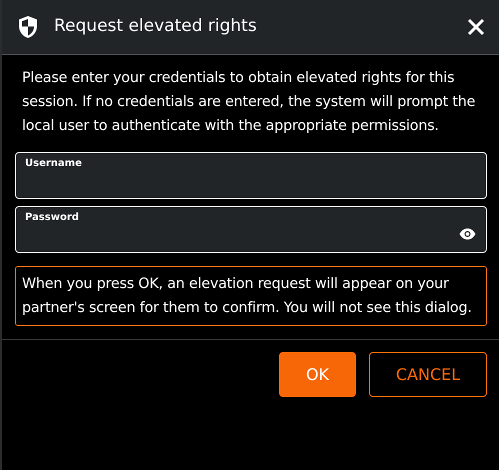 The image size is (499, 470). Describe the element at coordinates (52, 218) in the screenshot. I see `field-label: Password` at that location.